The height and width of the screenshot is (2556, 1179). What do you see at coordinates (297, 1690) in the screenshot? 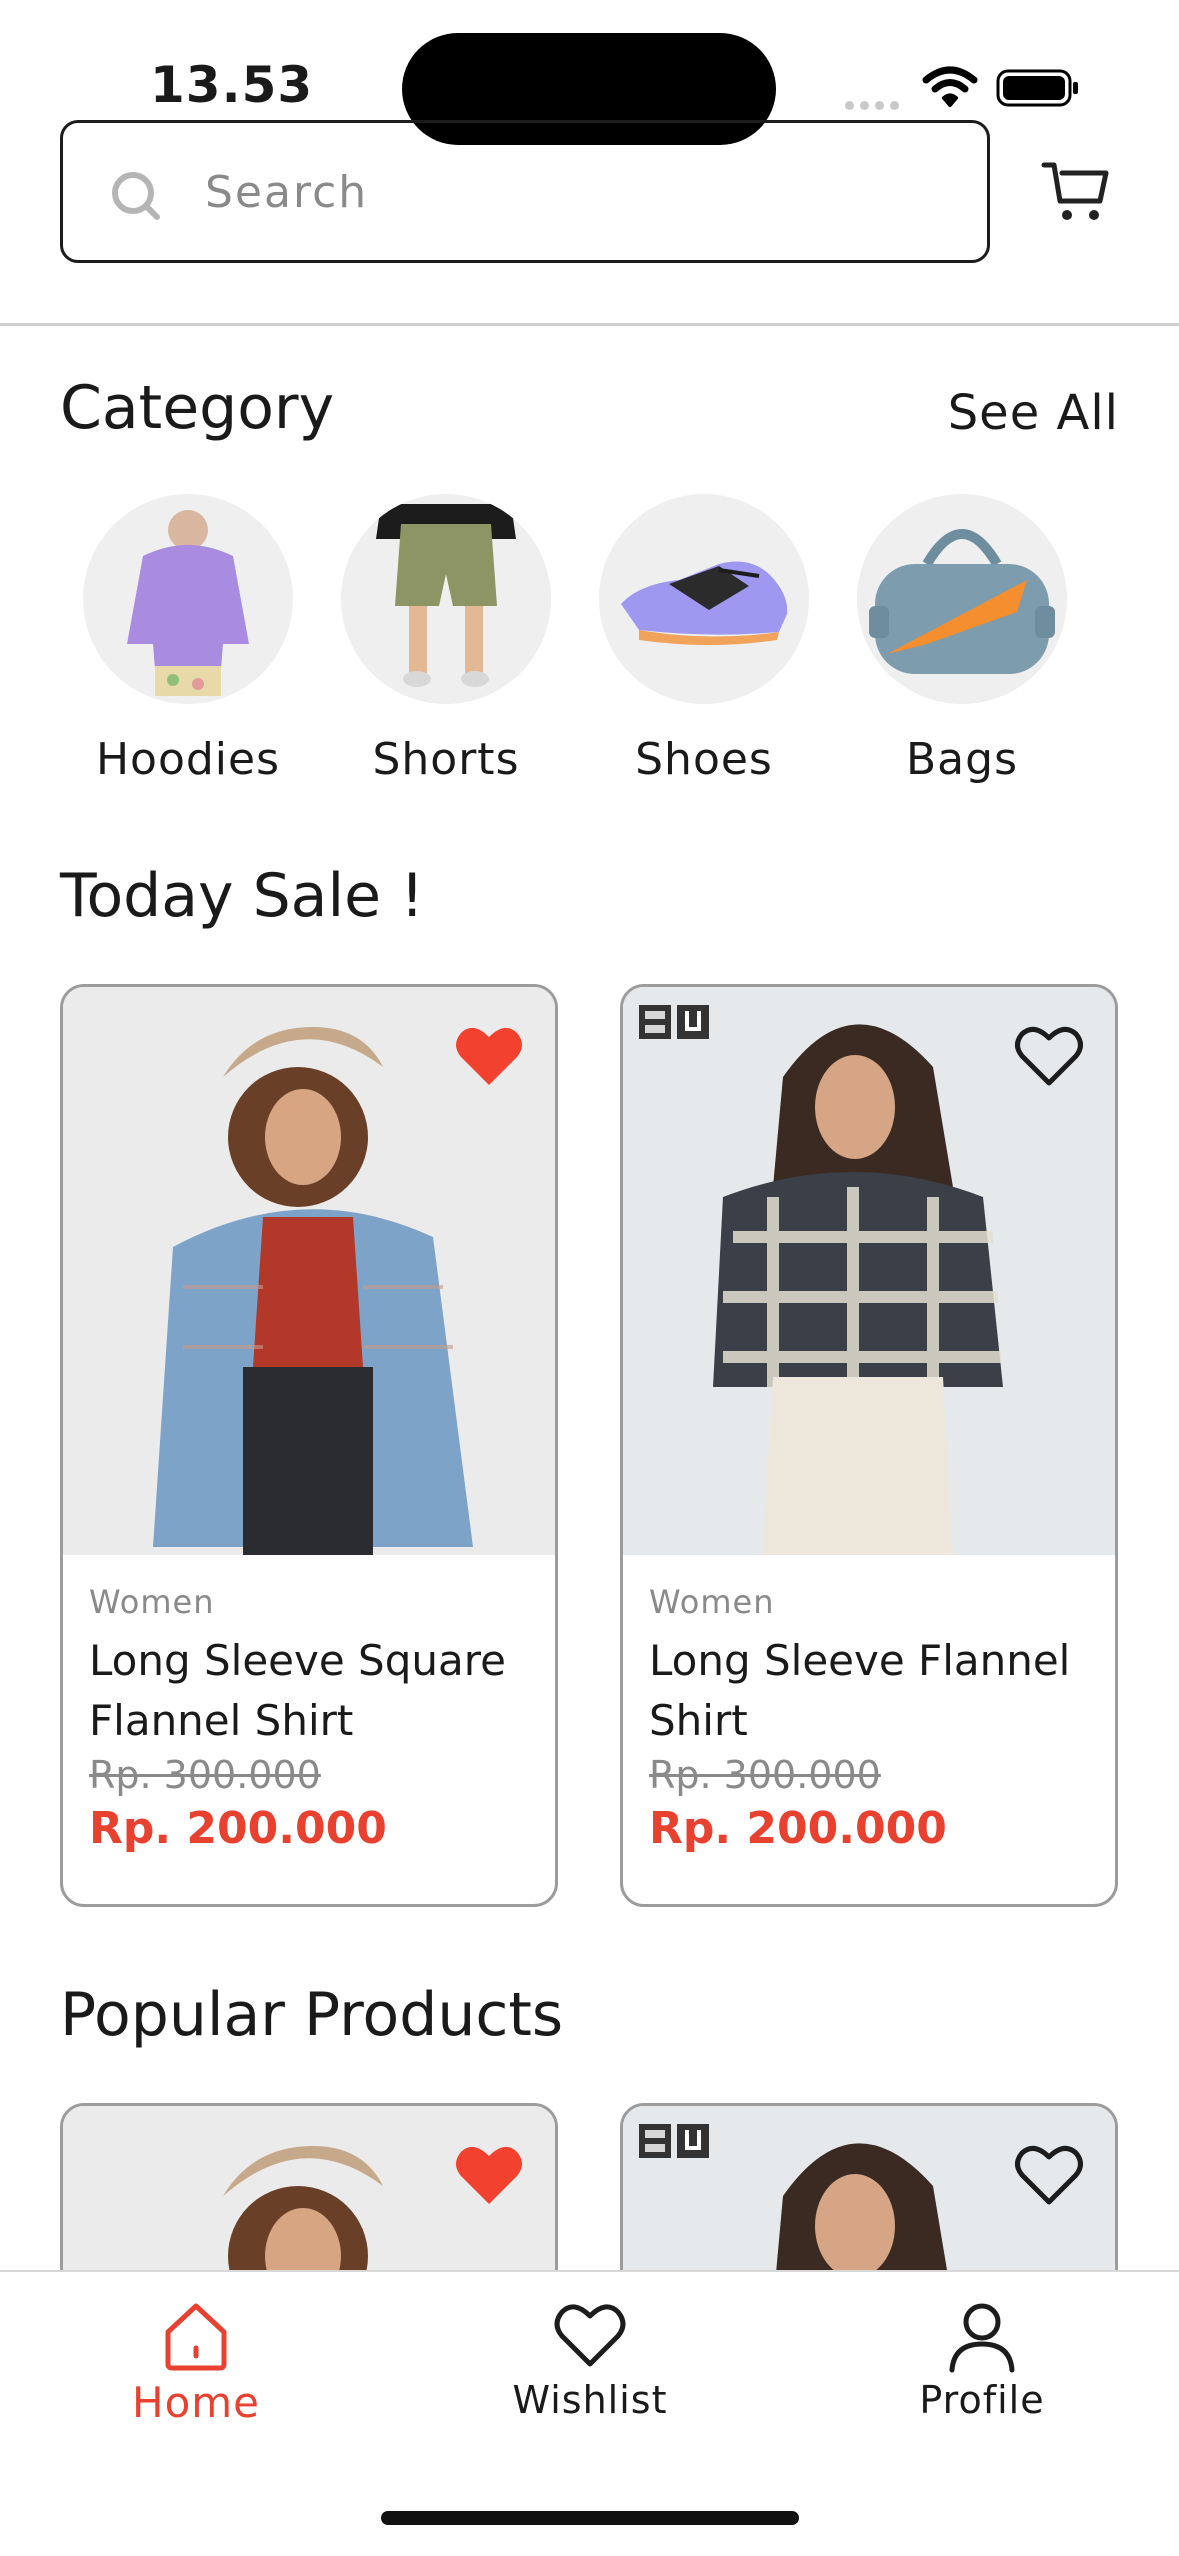
I see `product-name: Long Sleeve Square Flannel Shirt` at bounding box center [297, 1690].